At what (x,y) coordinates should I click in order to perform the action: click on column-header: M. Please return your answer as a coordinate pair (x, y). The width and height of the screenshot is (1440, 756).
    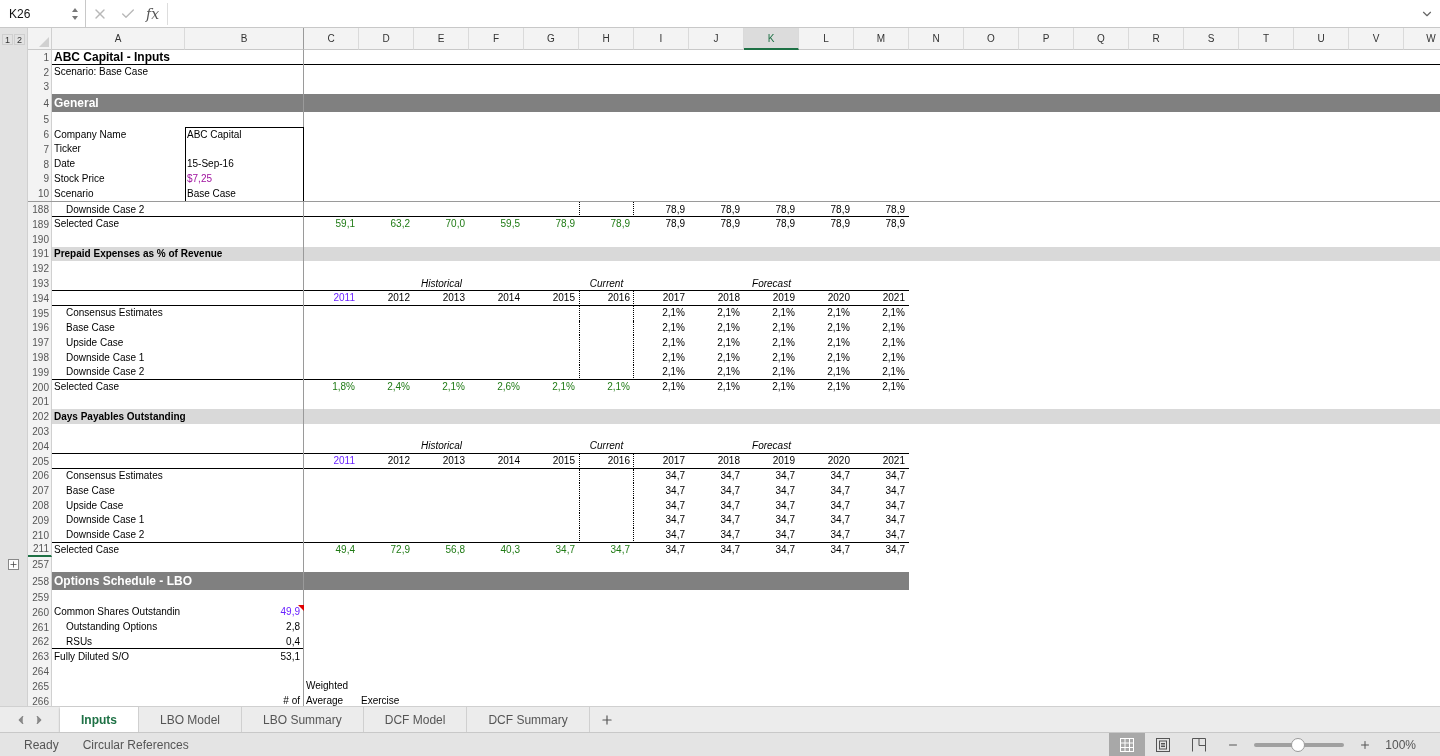
    Looking at the image, I should click on (881, 39).